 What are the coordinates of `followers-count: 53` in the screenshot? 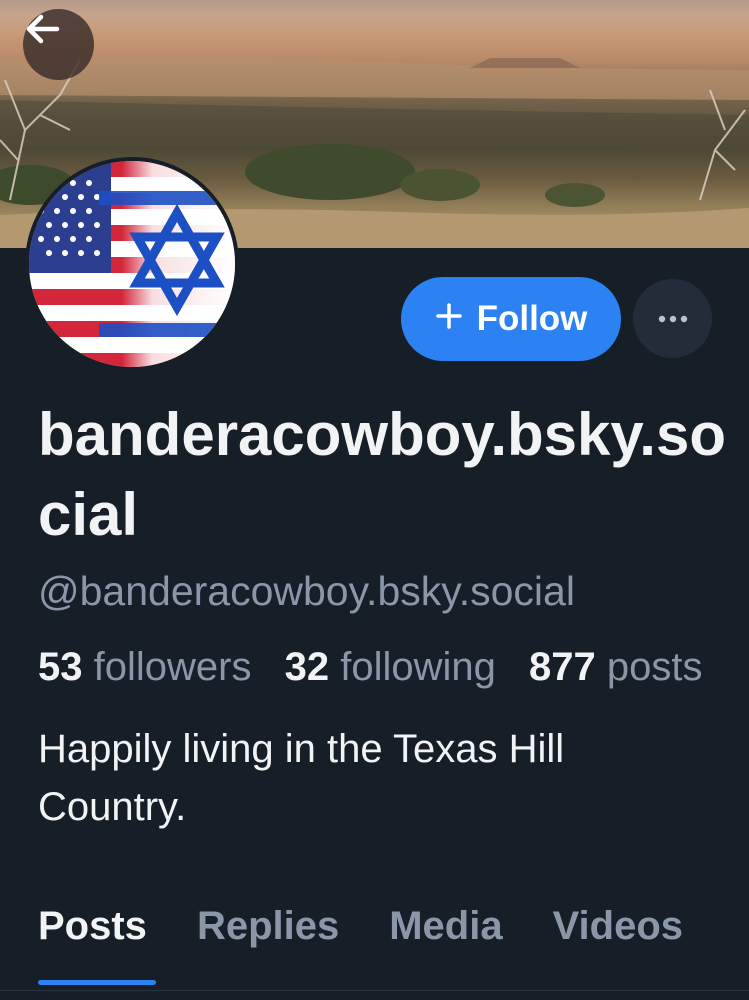 It's located at (60, 667).